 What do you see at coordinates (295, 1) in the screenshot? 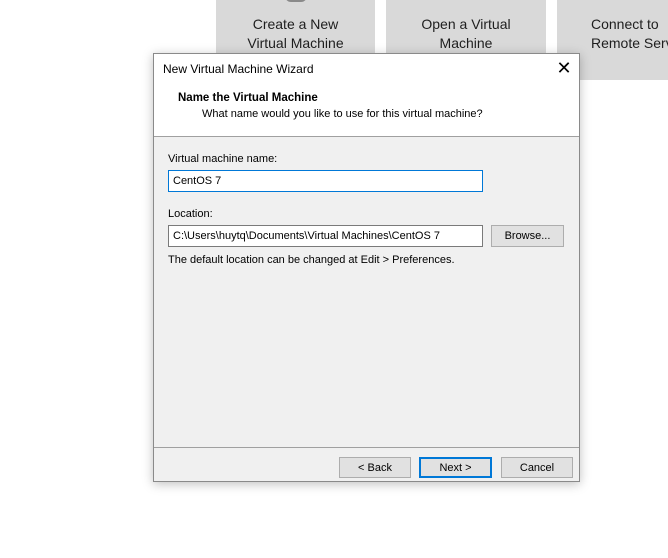
I see `create-vm-icon` at bounding box center [295, 1].